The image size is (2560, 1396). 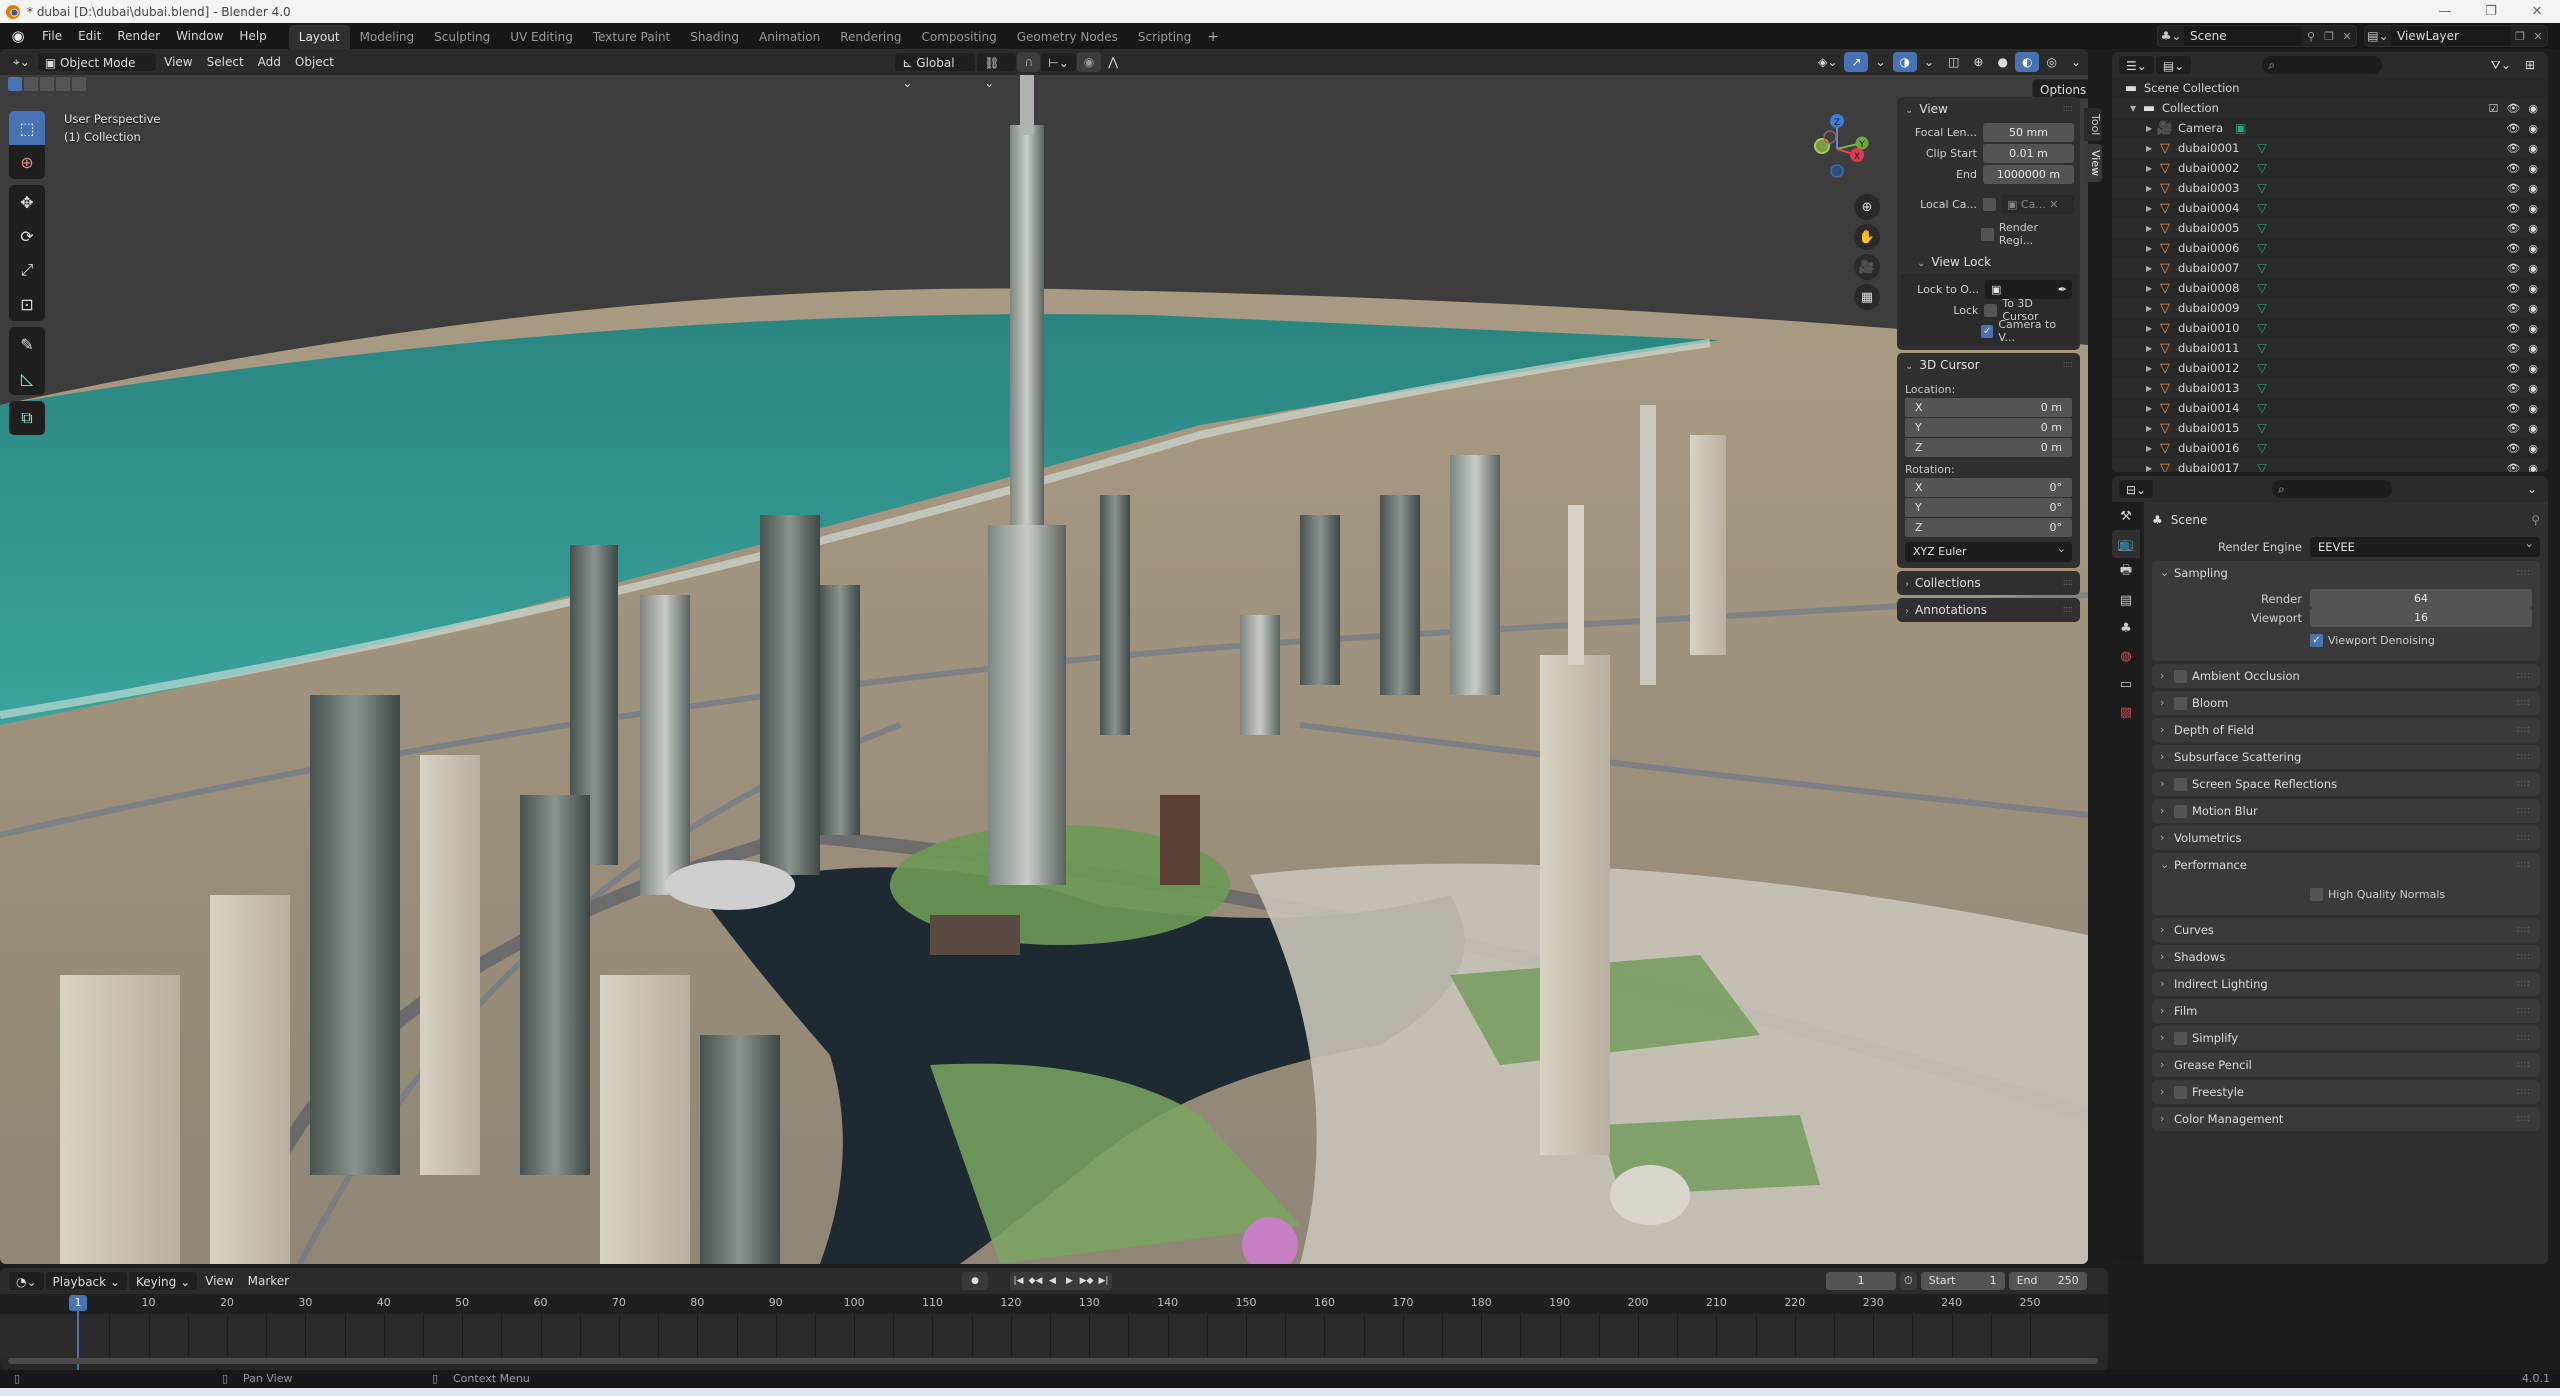 What do you see at coordinates (789, 37) in the screenshot?
I see `tab-animation: Animation` at bounding box center [789, 37].